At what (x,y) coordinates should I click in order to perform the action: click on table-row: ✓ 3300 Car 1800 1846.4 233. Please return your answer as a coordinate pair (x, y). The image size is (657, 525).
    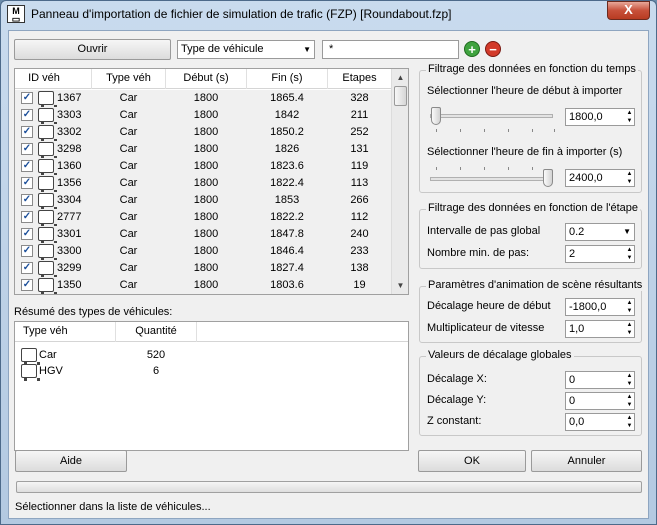
    Looking at the image, I should click on (203, 252).